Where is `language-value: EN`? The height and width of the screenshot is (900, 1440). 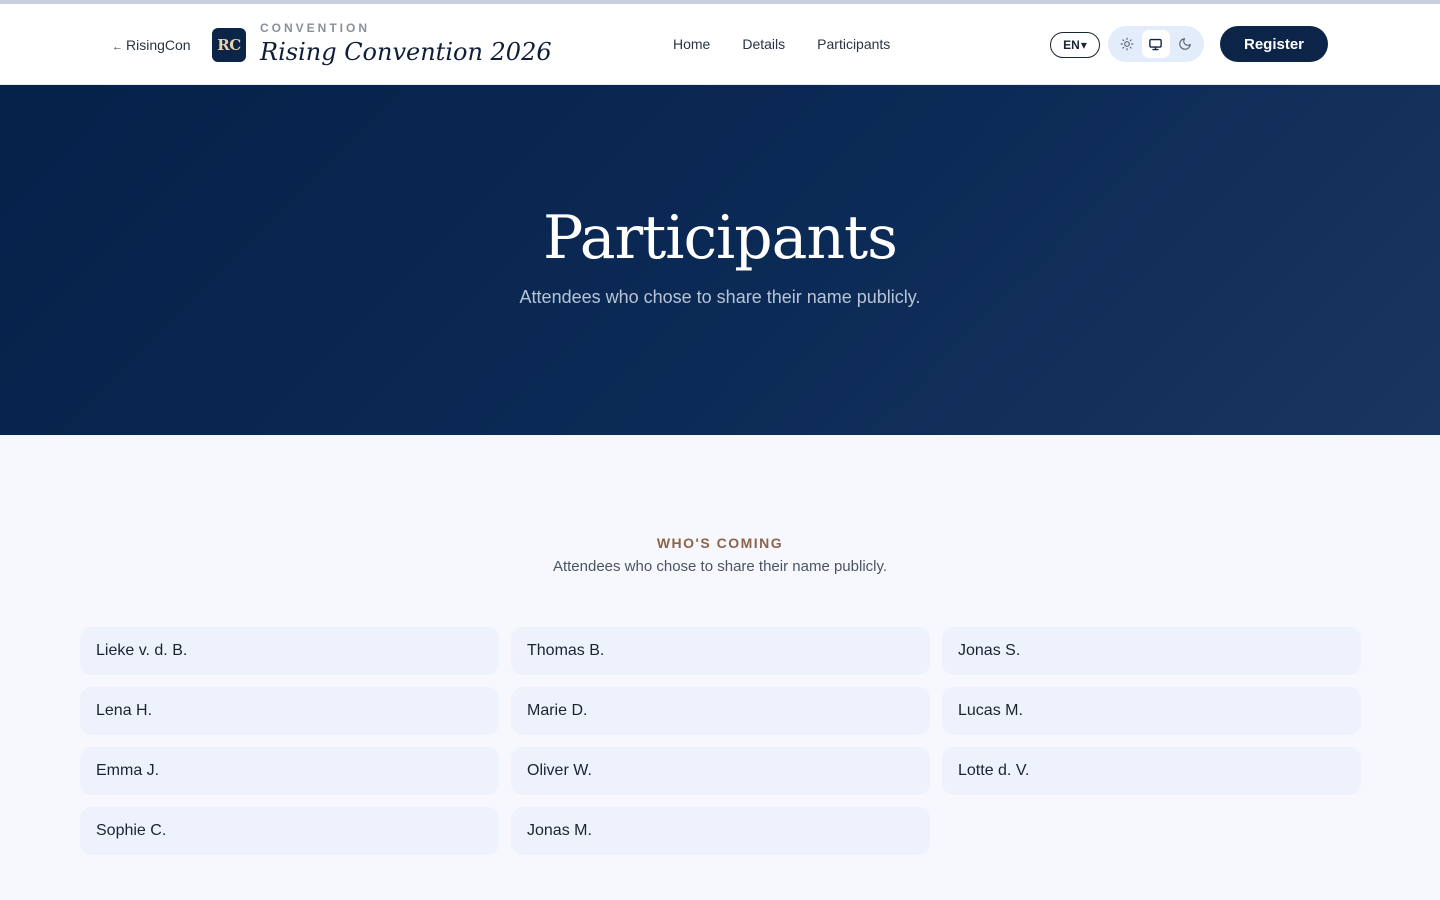
language-value: EN is located at coordinates (1071, 45).